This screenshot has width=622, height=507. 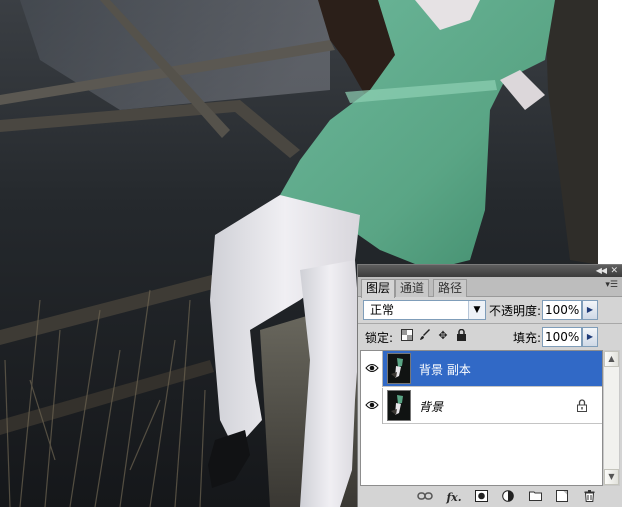 What do you see at coordinates (445, 369) in the screenshot?
I see `layer-name: 背景 副本` at bounding box center [445, 369].